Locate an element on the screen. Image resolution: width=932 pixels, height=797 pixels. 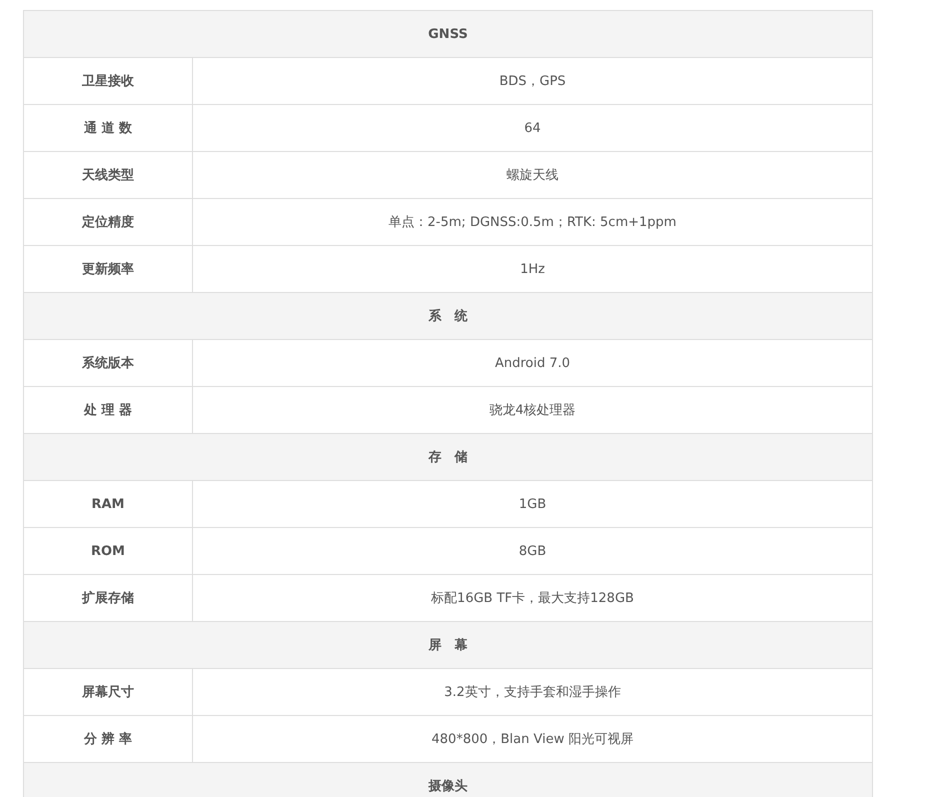
spec-value: 螺旋天线 is located at coordinates (533, 175).